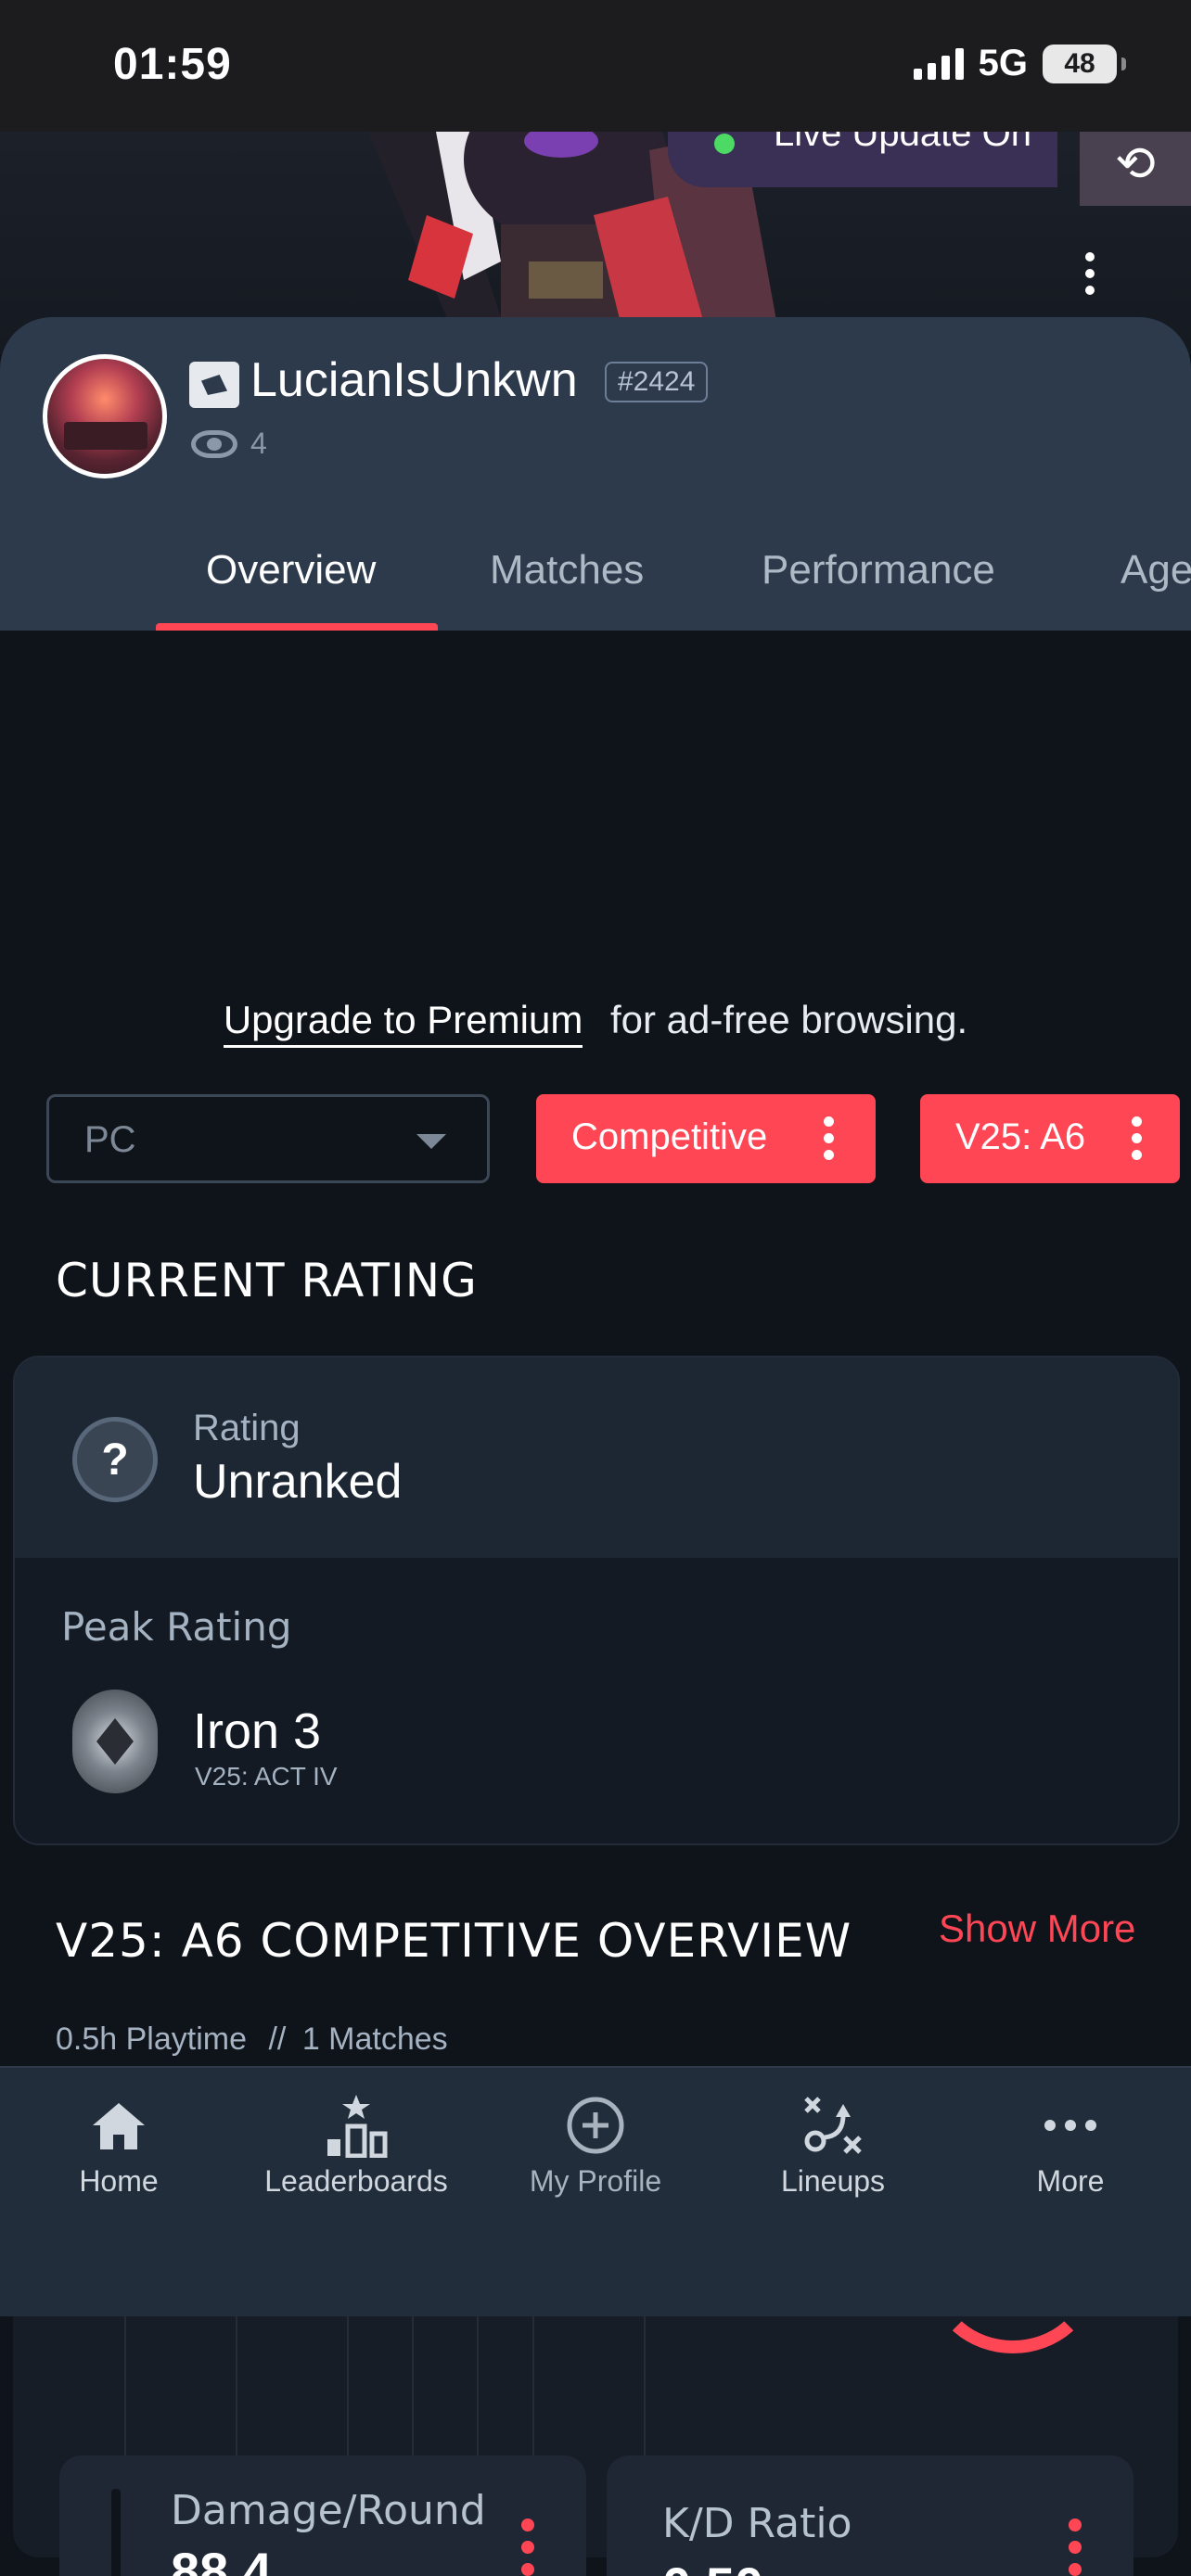 The width and height of the screenshot is (1191, 2576). What do you see at coordinates (454, 1941) in the screenshot?
I see `competitive-overview-heading: V25: A6 COMPETITIVE OVERVIEW` at bounding box center [454, 1941].